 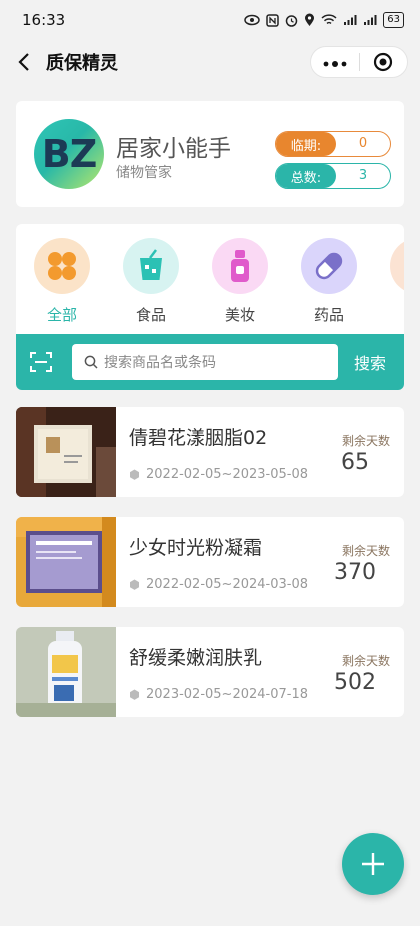 What do you see at coordinates (329, 266) in the screenshot?
I see `pill-icon` at bounding box center [329, 266].